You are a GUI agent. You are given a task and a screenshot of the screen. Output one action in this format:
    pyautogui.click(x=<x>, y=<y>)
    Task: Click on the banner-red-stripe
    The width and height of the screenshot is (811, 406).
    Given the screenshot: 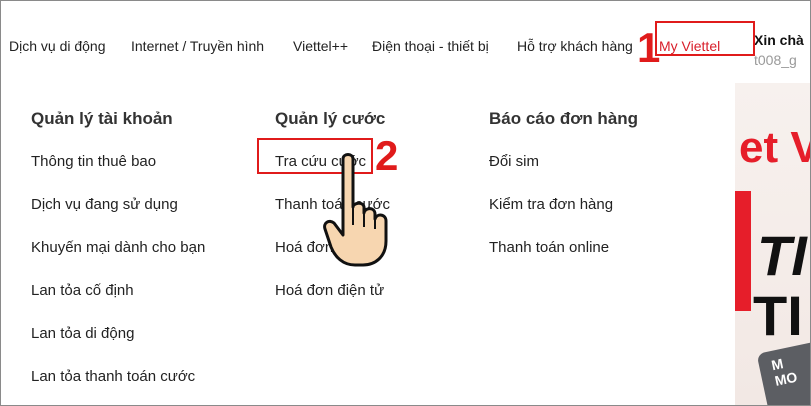 What is the action you would take?
    pyautogui.click(x=743, y=251)
    